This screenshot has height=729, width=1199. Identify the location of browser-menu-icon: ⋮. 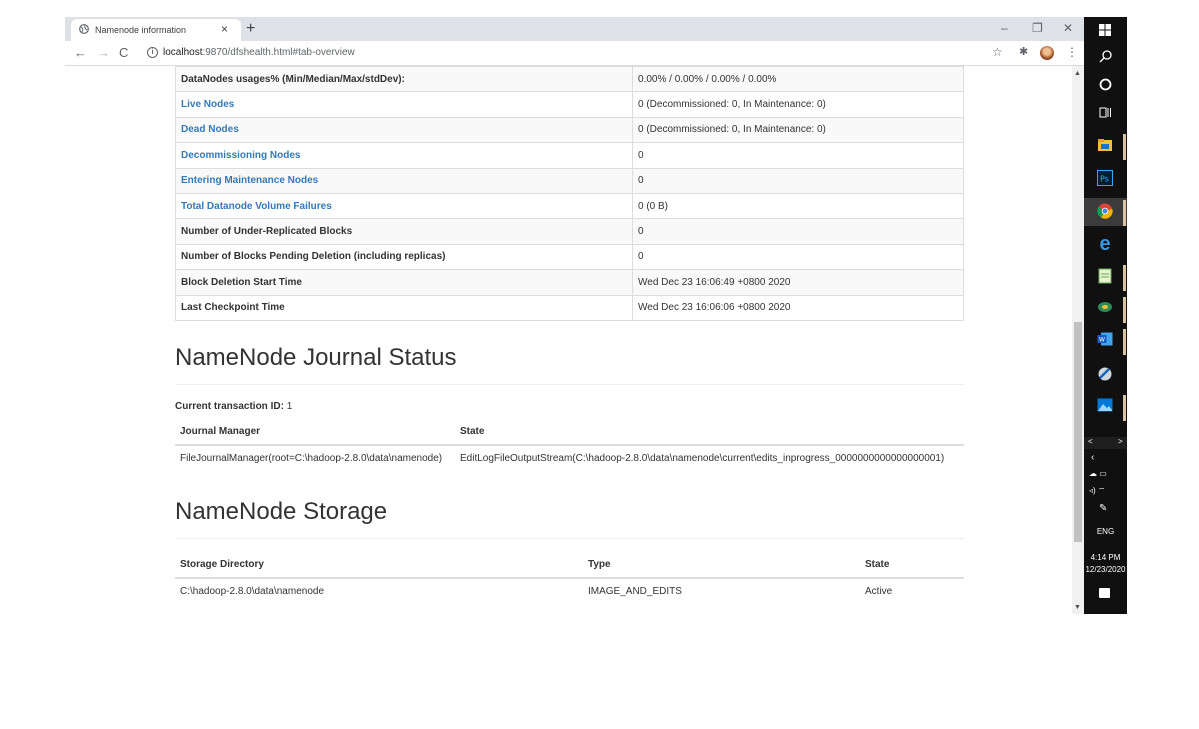
(1072, 52).